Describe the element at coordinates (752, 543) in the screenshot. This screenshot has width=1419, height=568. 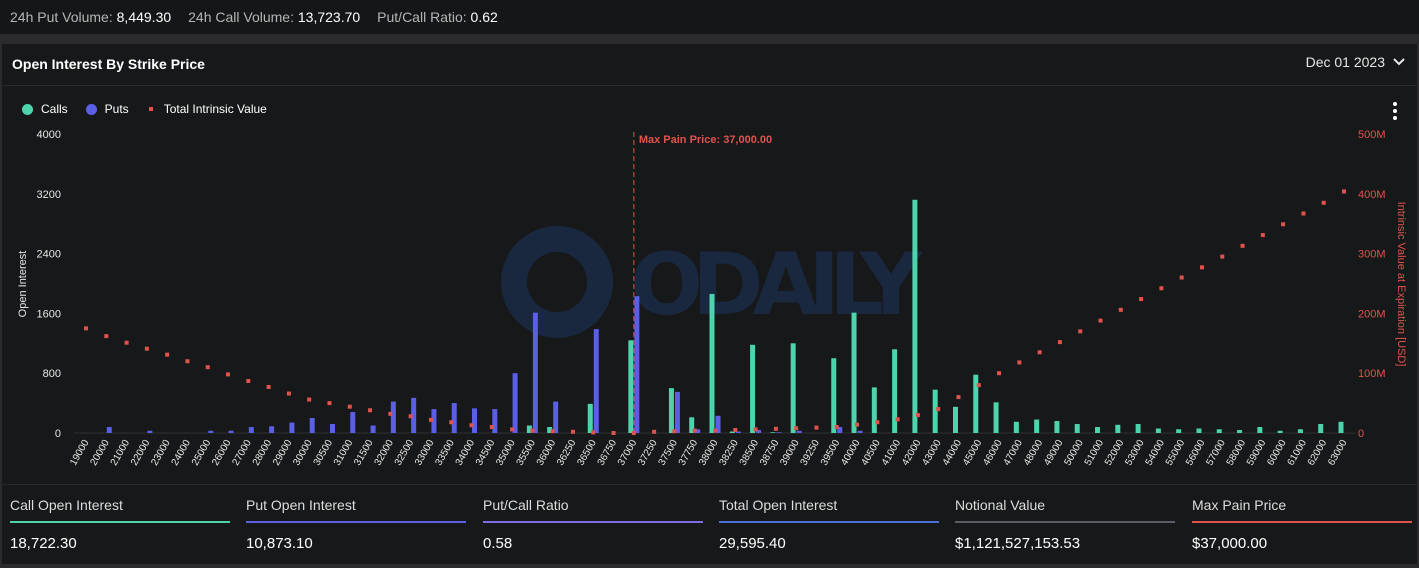
I see `metric-value: 29,595.40` at that location.